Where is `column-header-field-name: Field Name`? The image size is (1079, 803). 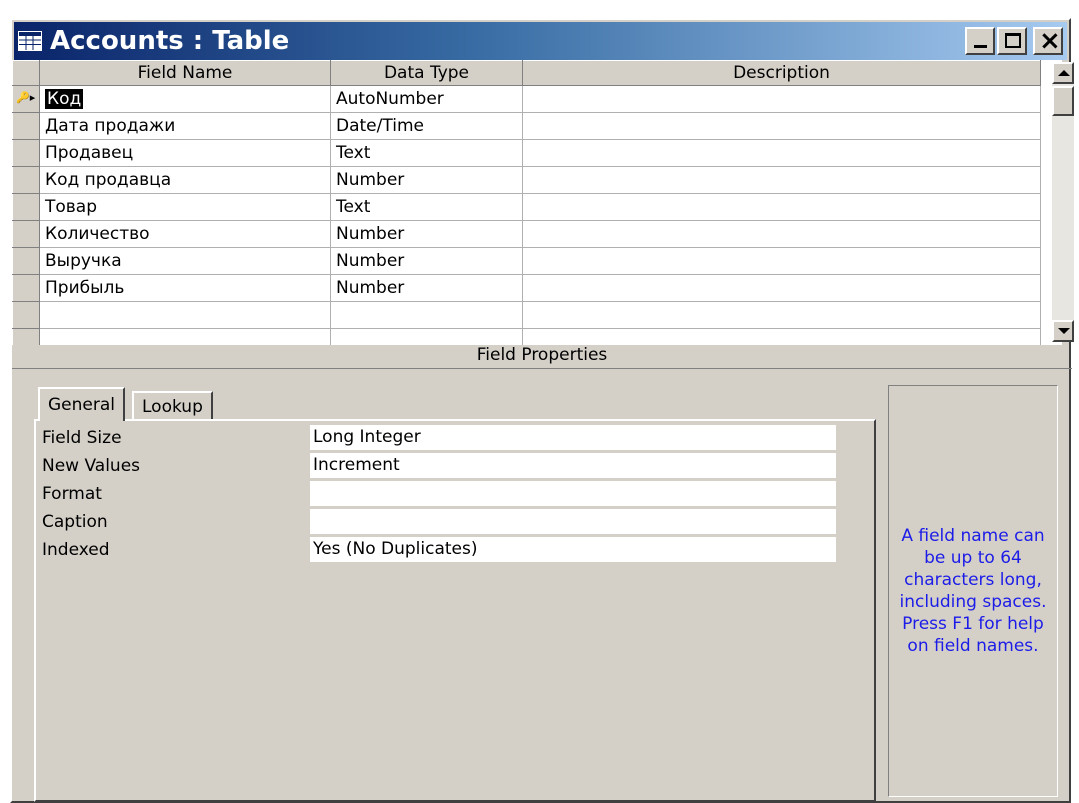
column-header-field-name: Field Name is located at coordinates (185, 73).